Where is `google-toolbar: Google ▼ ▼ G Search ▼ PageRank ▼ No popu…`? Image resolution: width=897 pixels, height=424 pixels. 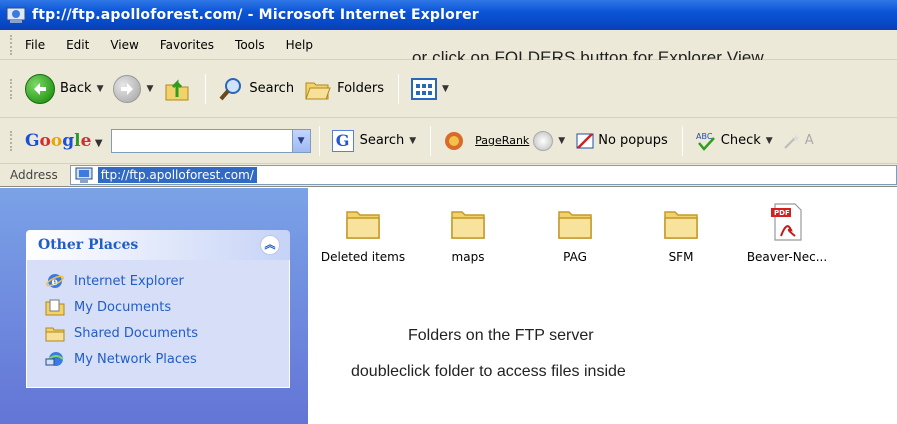 google-toolbar: Google ▼ ▼ G Search ▼ PageRank ▼ No popu… is located at coordinates (448, 141).